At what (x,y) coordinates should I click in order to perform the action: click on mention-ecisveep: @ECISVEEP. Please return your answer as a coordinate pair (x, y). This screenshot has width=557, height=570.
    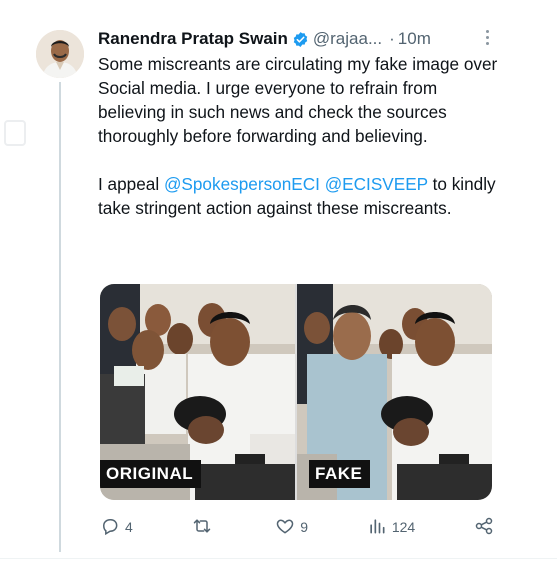
    Looking at the image, I should click on (376, 184).